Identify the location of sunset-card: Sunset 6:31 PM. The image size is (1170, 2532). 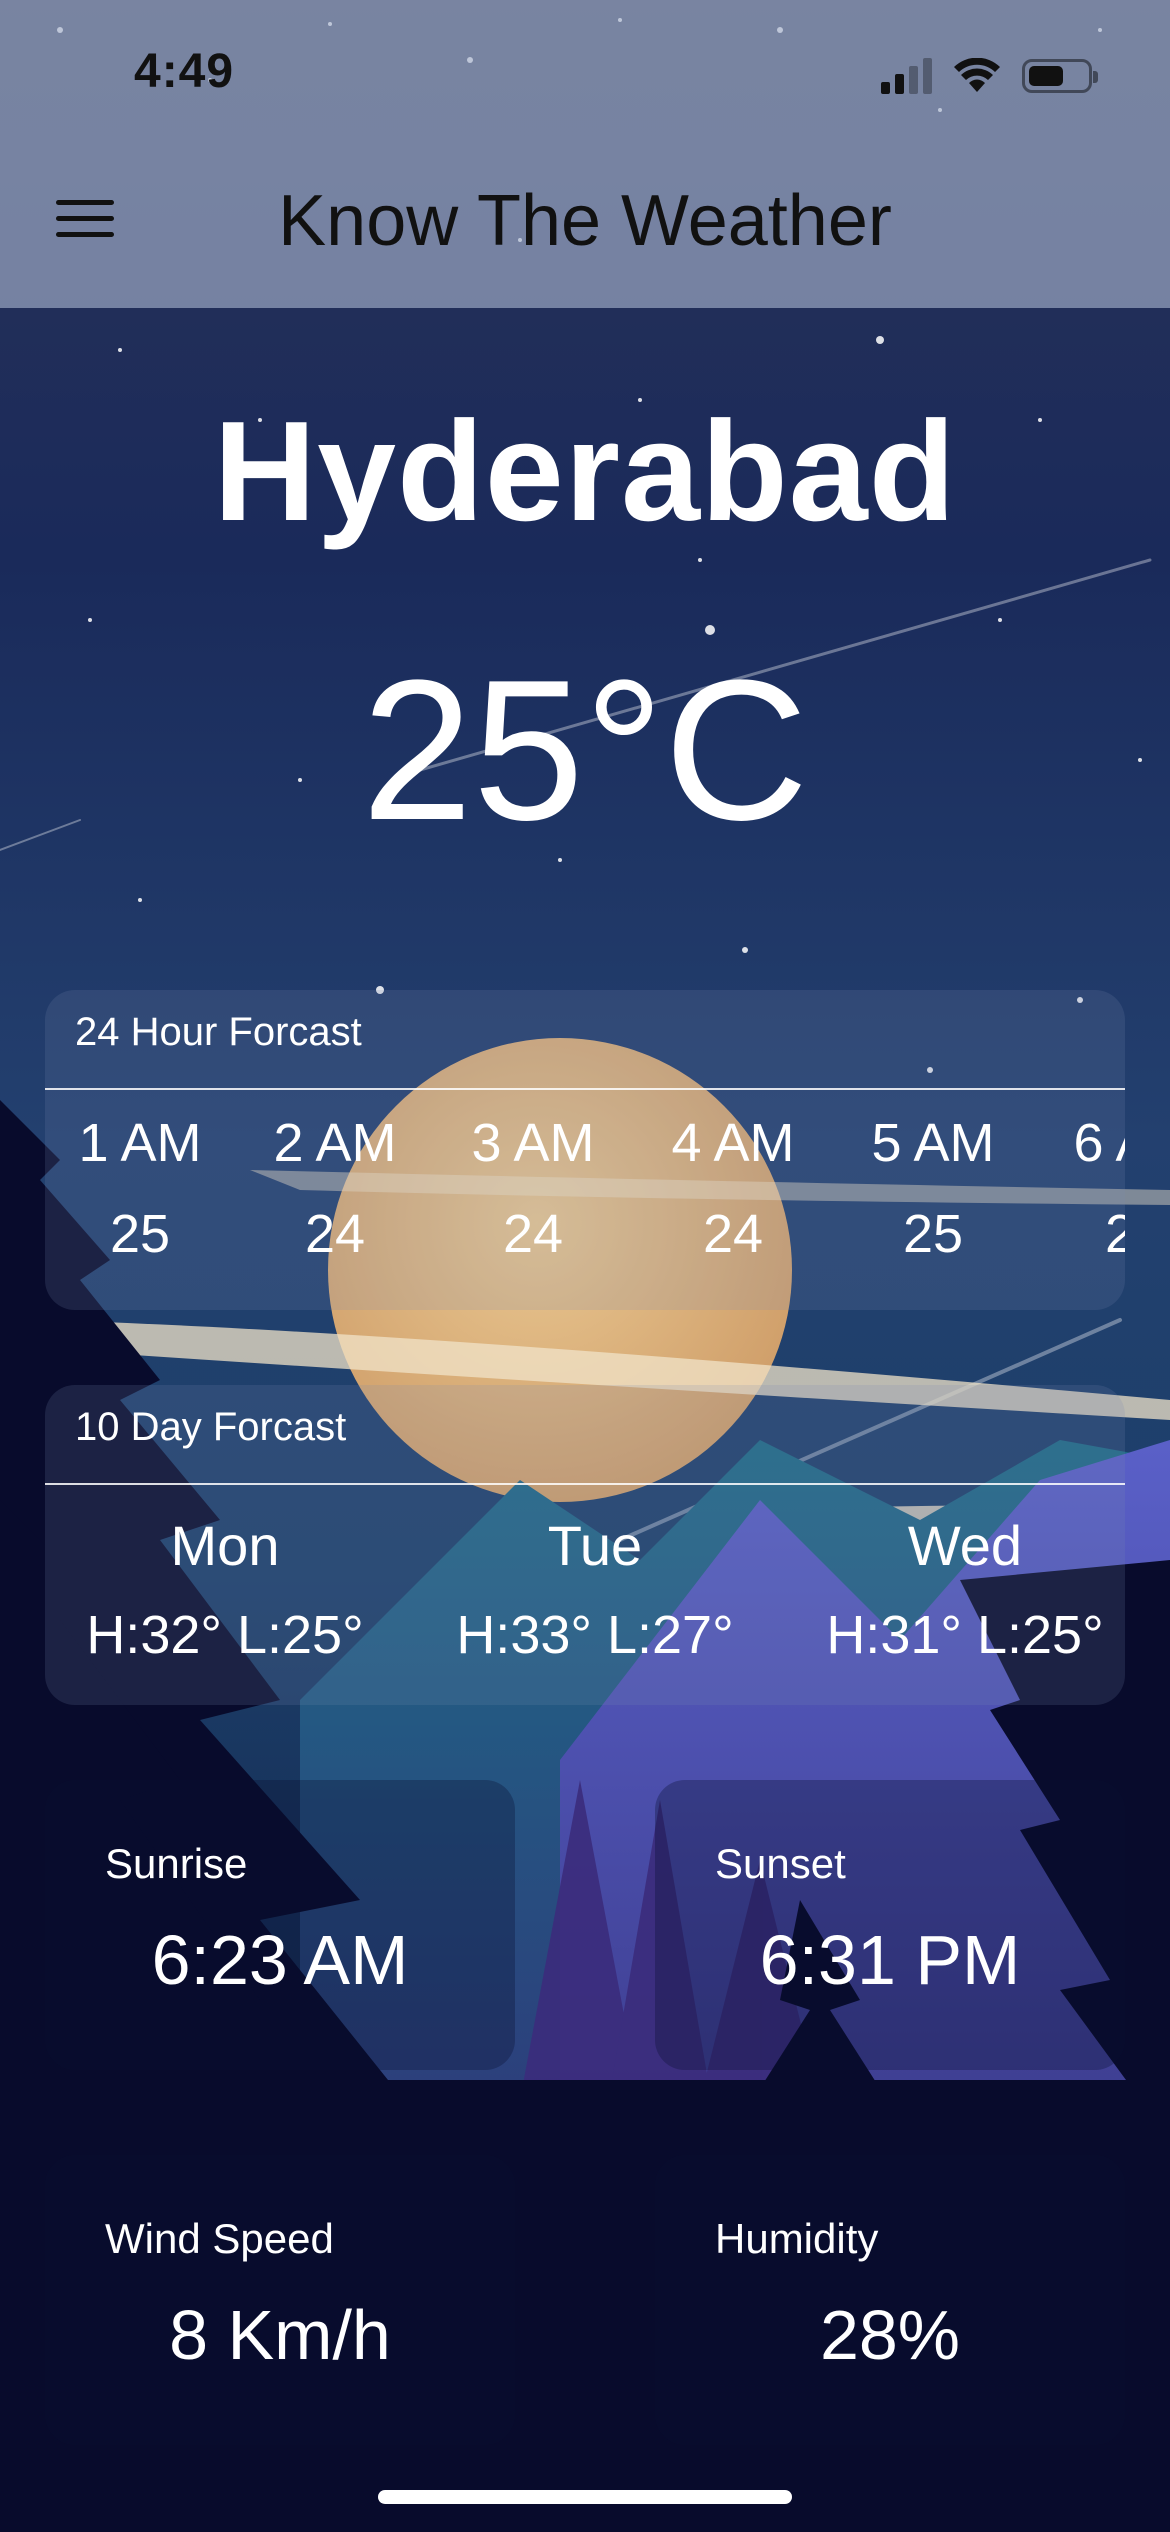
(890, 1925).